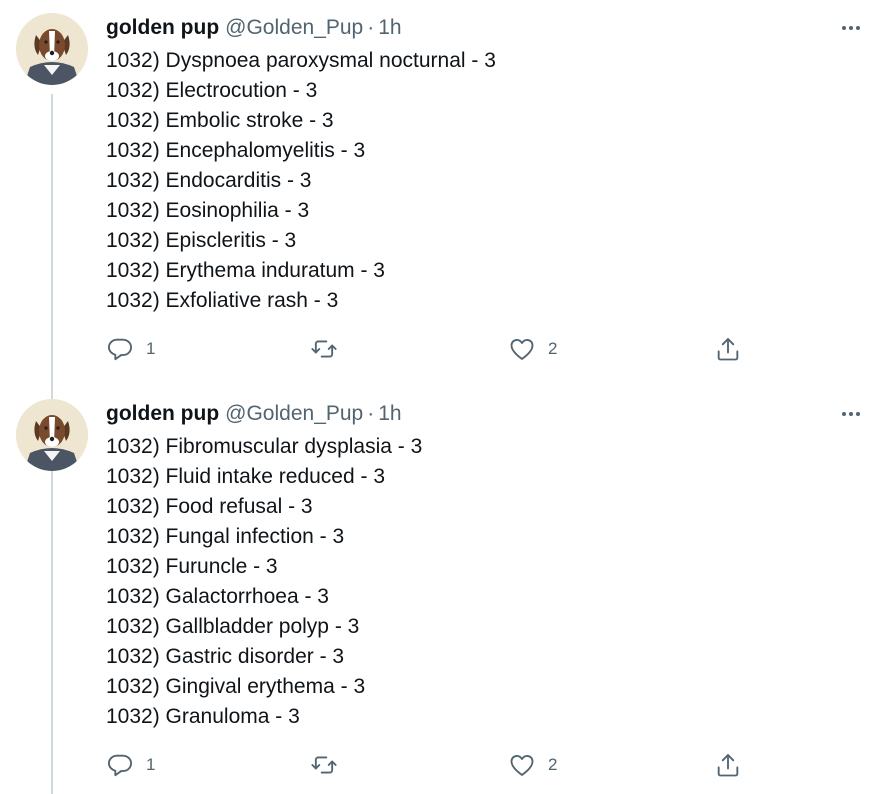  Describe the element at coordinates (201, 240) in the screenshot. I see `tweet-line: 1032) Episcleritis - 3` at that location.